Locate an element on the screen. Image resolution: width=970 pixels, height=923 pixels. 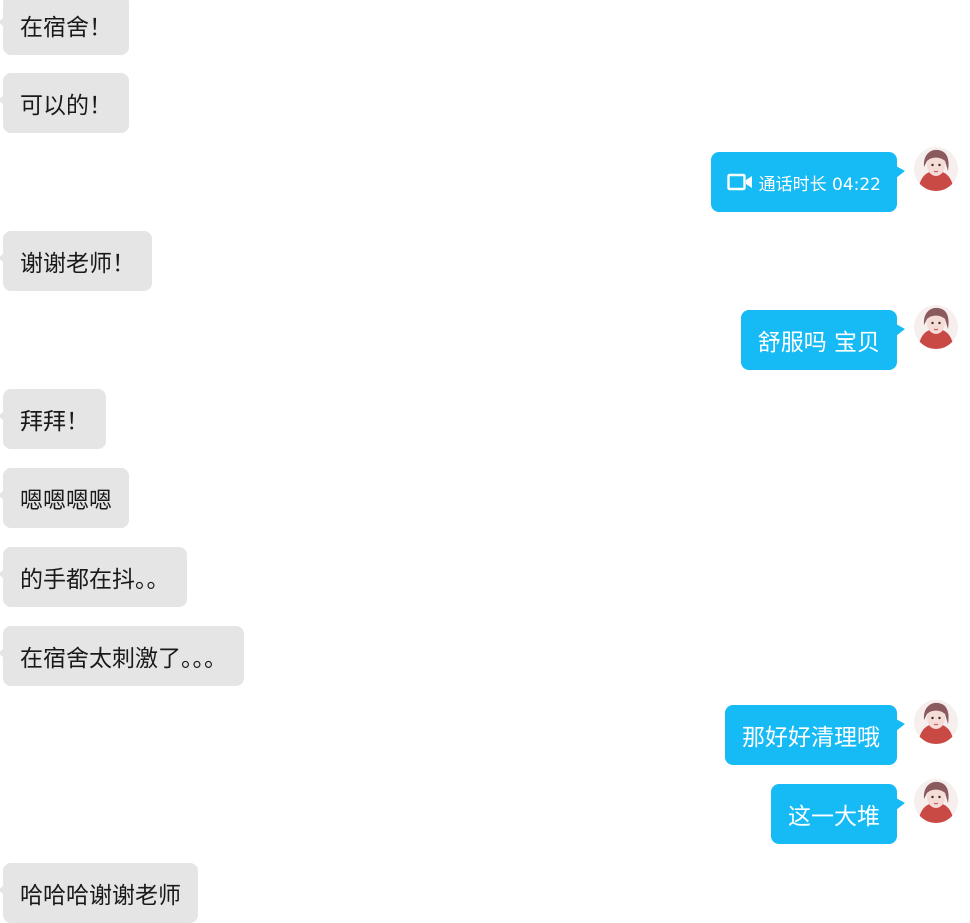
incoming-message-bubble: 可以的！ is located at coordinates (64, 103).